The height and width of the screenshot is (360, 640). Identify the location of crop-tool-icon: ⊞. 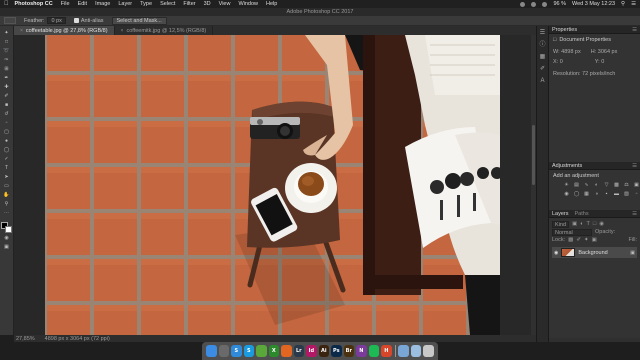
(7, 69).